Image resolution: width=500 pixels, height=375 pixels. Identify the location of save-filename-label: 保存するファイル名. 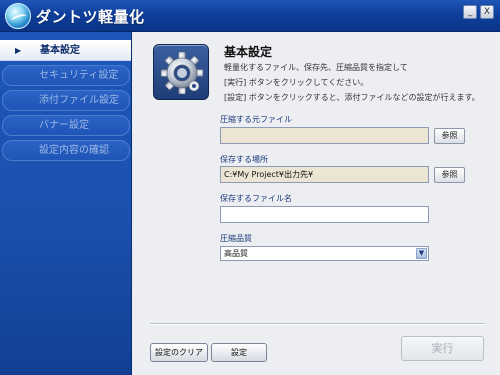
(256, 198).